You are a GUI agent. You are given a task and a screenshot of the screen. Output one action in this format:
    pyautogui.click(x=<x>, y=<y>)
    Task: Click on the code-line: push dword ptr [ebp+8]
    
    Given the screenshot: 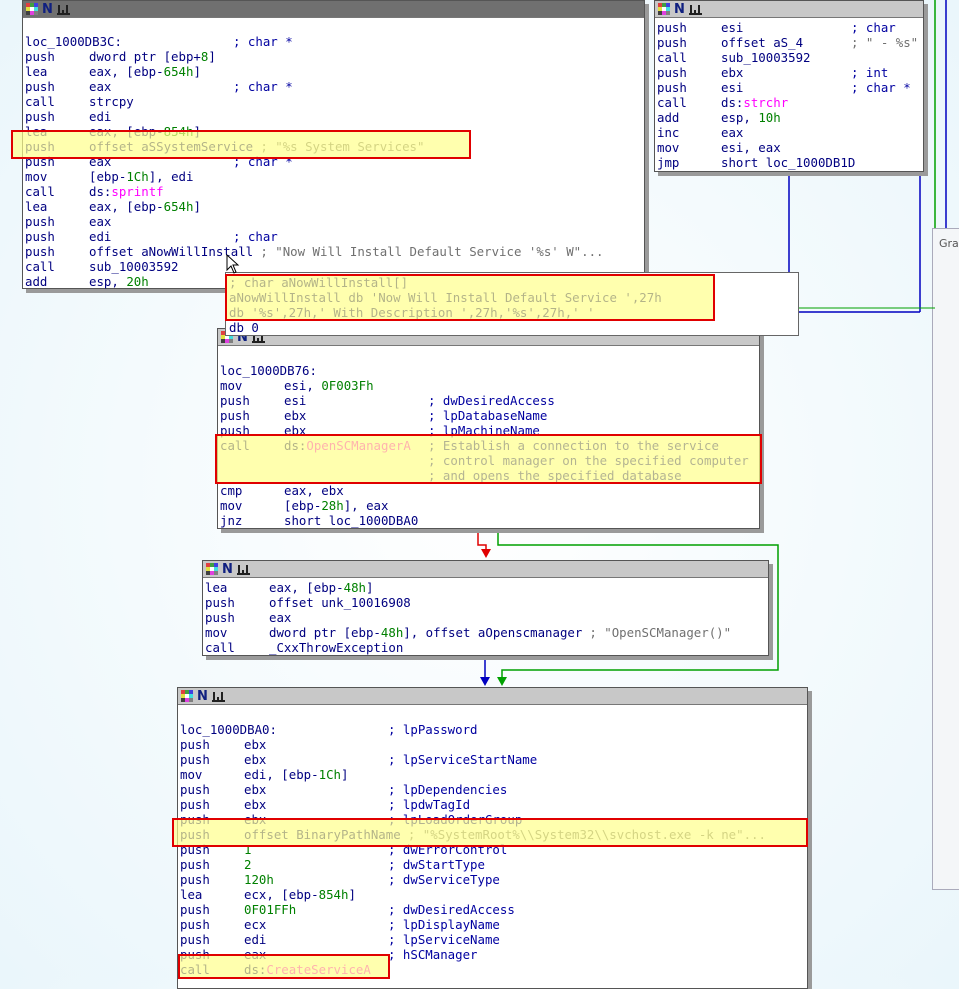 What is the action you would take?
    pyautogui.click(x=334, y=56)
    